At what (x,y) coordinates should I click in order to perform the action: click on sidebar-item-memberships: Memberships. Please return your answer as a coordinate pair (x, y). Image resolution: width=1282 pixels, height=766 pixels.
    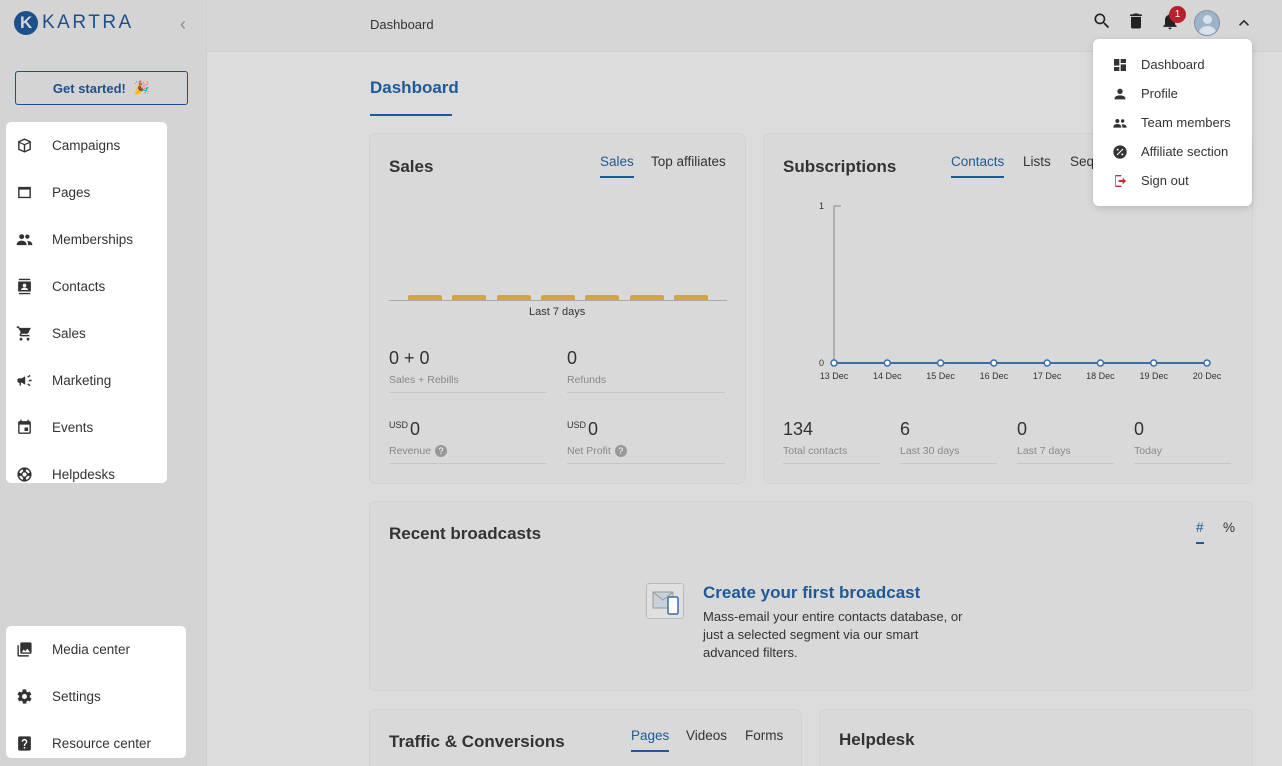
    Looking at the image, I should click on (86, 239).